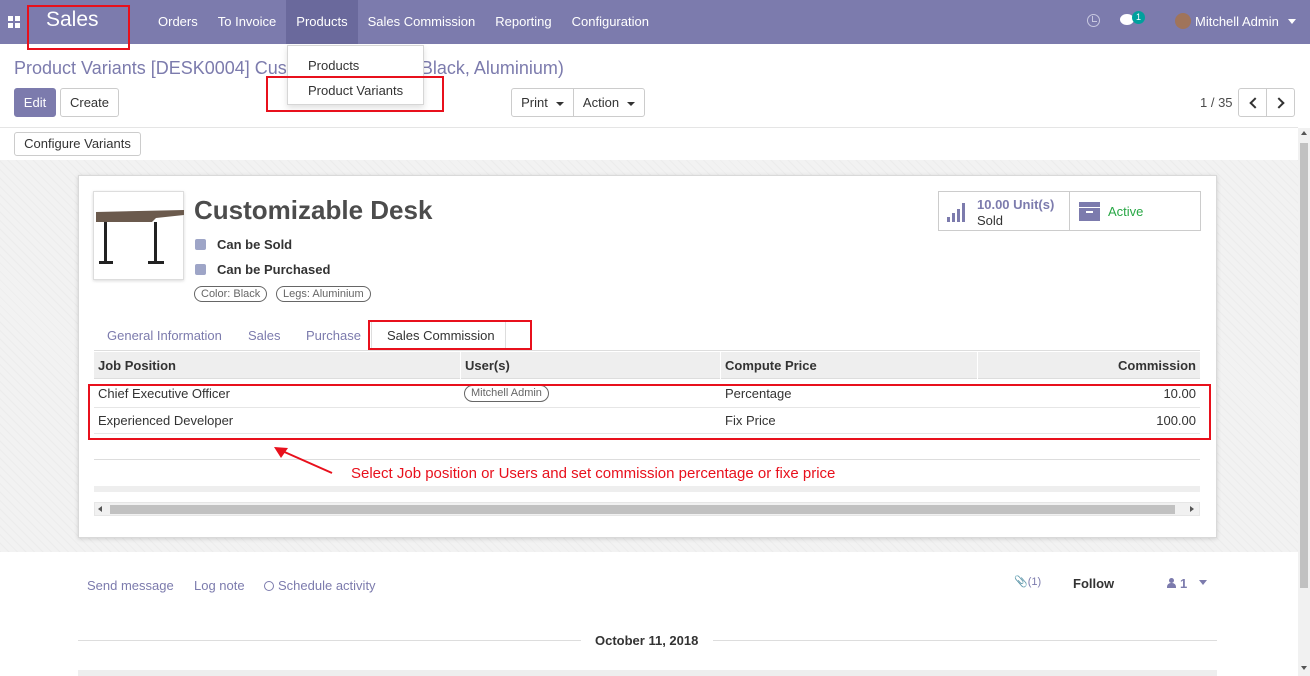  What do you see at coordinates (100, 509) in the screenshot?
I see `scroll-left-icon` at bounding box center [100, 509].